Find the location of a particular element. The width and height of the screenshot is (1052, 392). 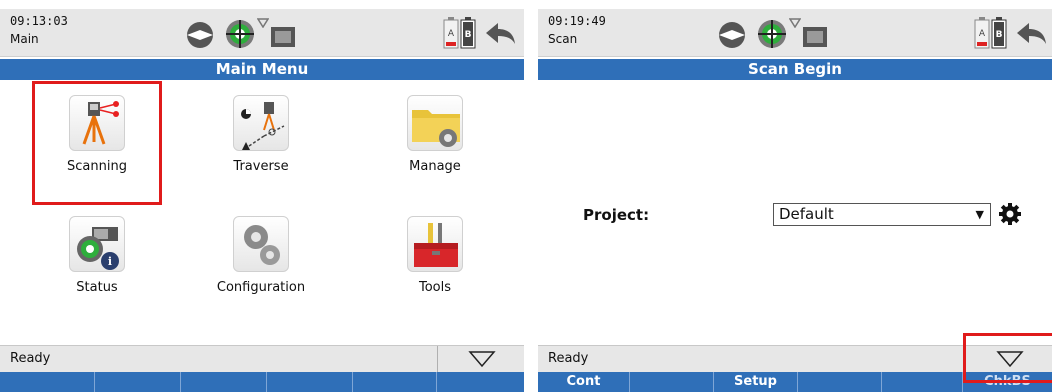

project-label: Project: is located at coordinates (616, 215).